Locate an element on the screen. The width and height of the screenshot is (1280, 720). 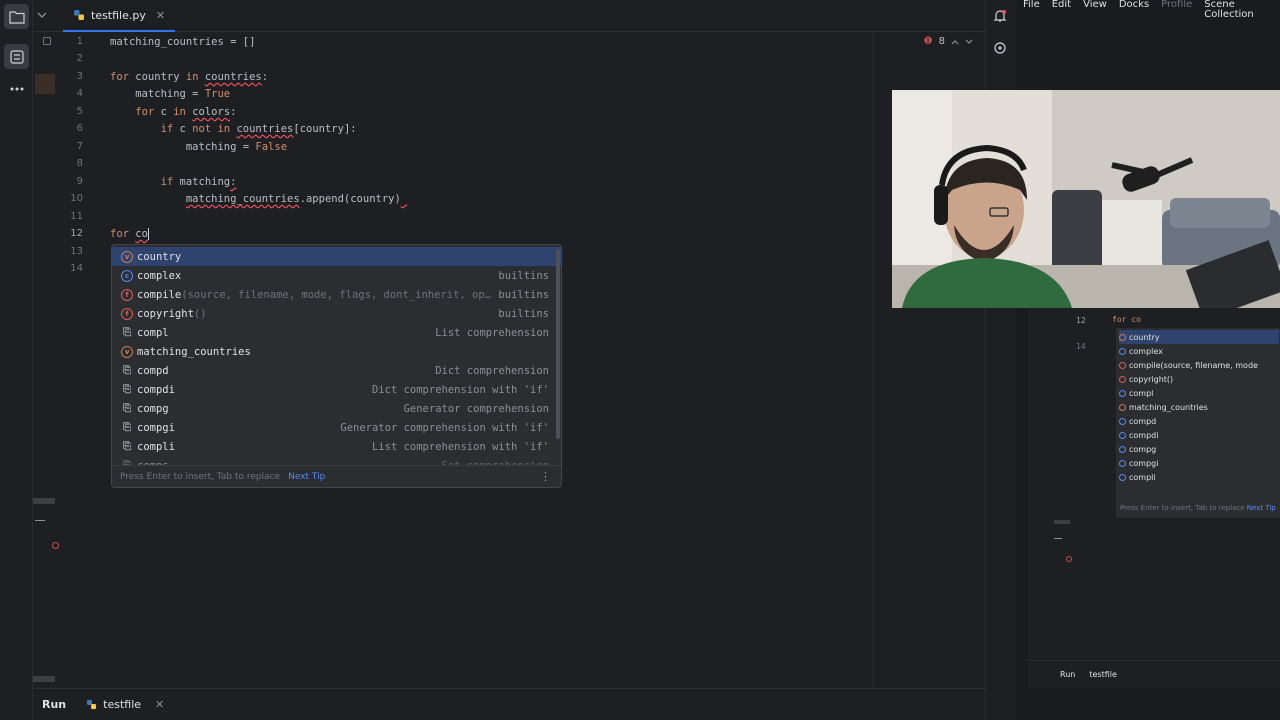
completion-item: ⎘ compd Dict comprehension is located at coordinates (336, 370).